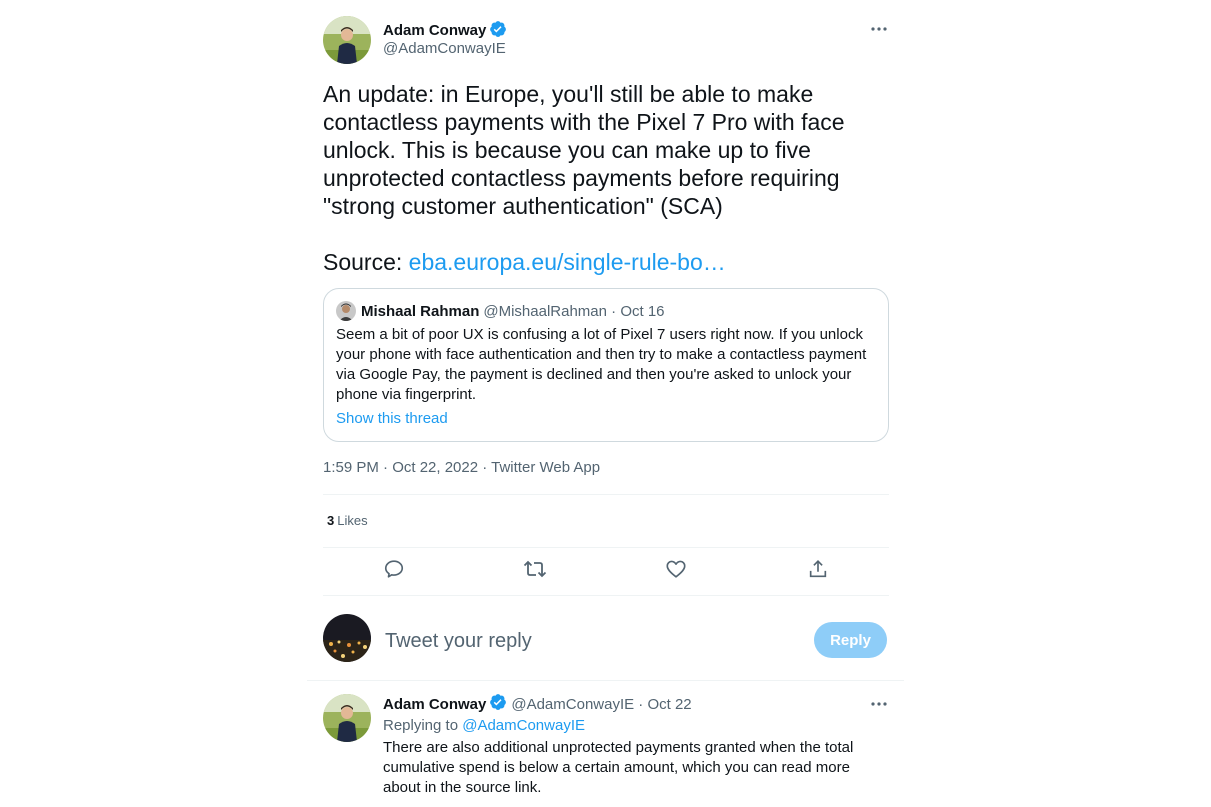 This screenshot has width=1211, height=807. I want to click on like-action-button, so click(676, 571).